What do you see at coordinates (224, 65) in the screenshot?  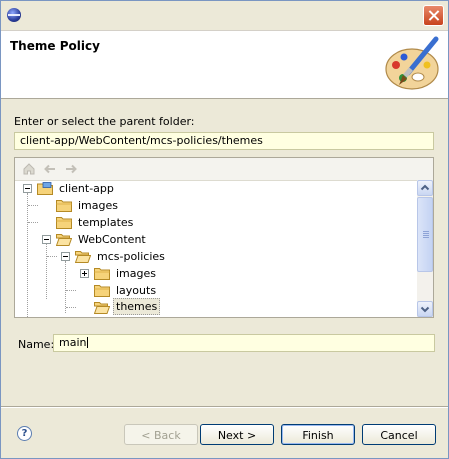 I see `wizard-header: Theme Policy` at bounding box center [224, 65].